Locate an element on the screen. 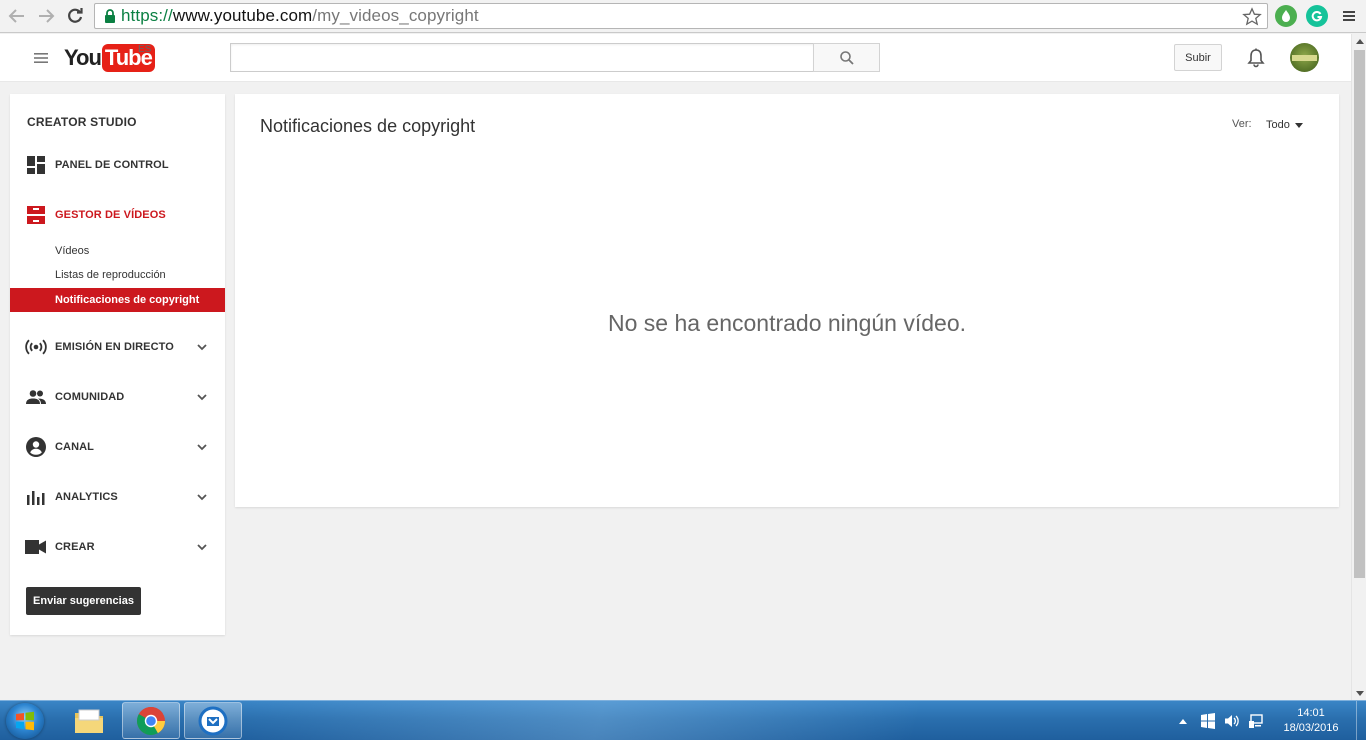  back-arrow-icon is located at coordinates (17, 16).